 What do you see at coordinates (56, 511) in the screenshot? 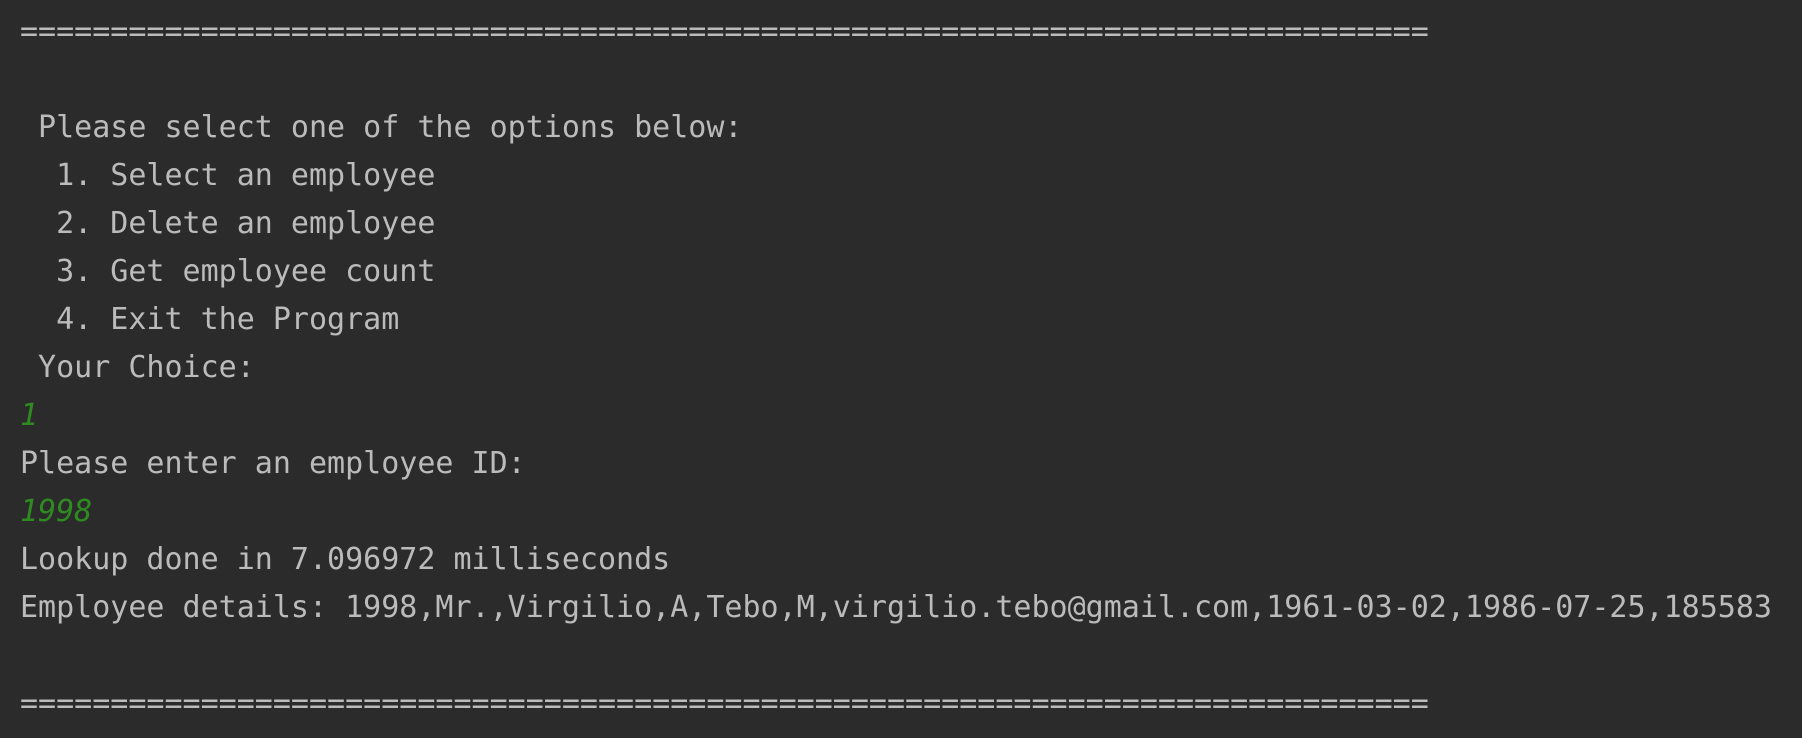
I see `employee-id-input: 1998` at bounding box center [56, 511].